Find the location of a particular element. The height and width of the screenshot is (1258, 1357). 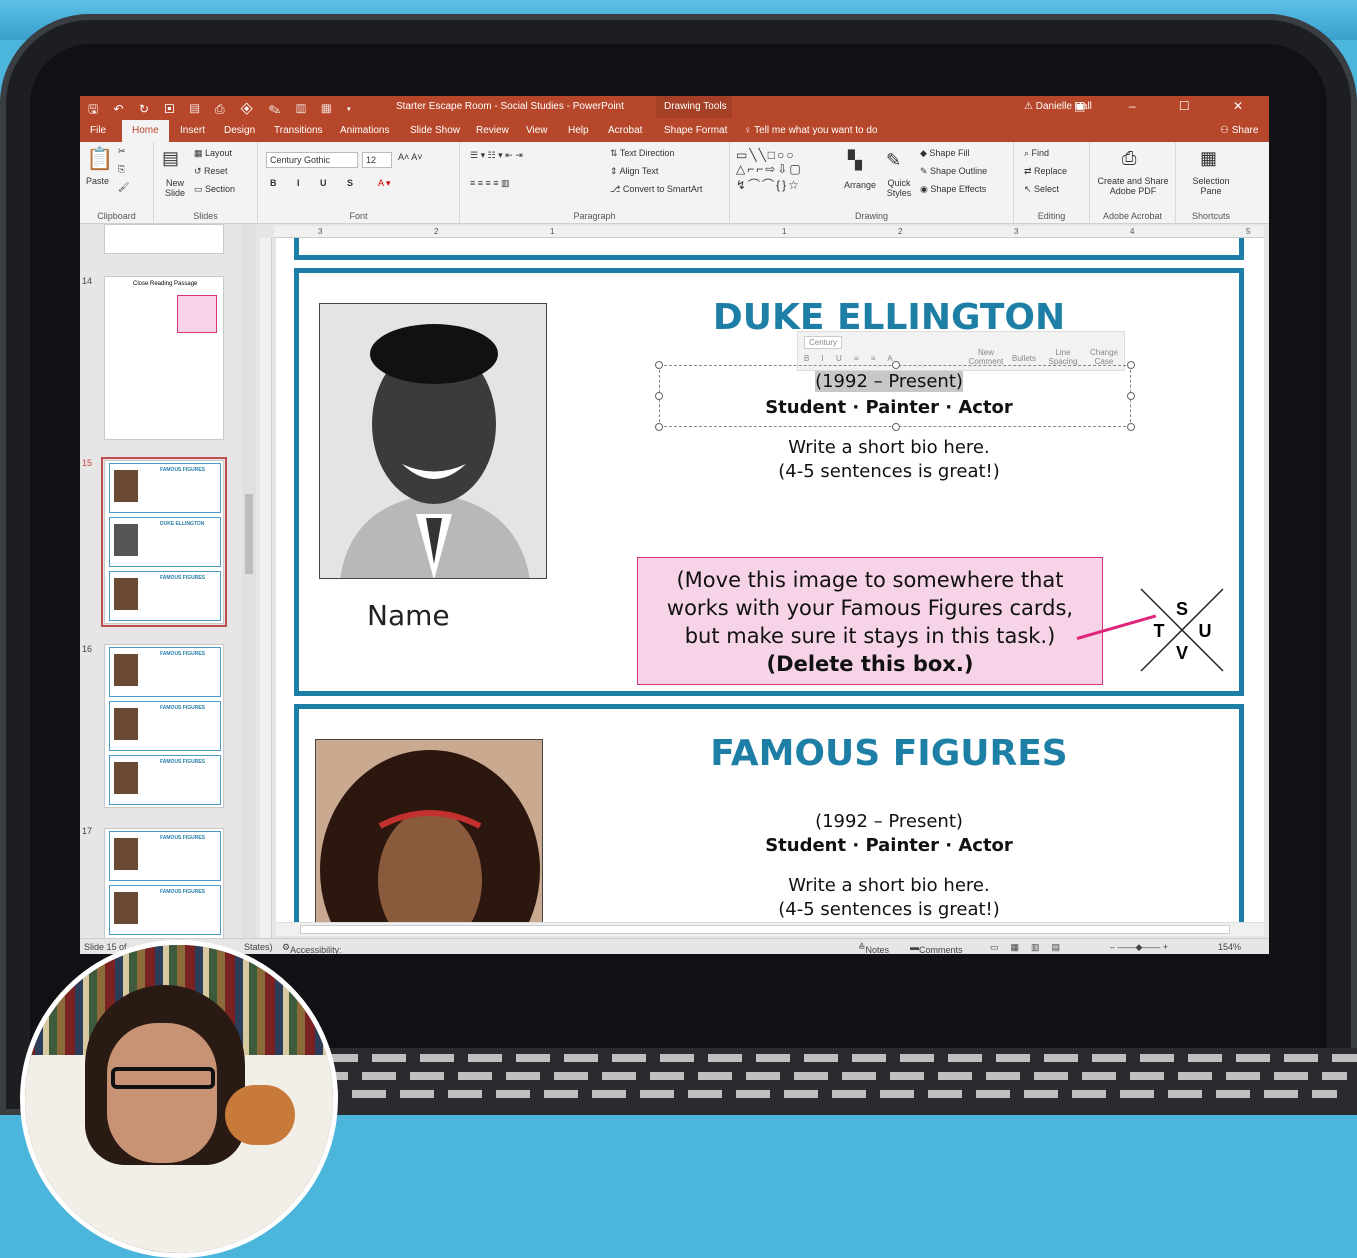

notes-button: ≙ Notes is located at coordinates (873, 948).